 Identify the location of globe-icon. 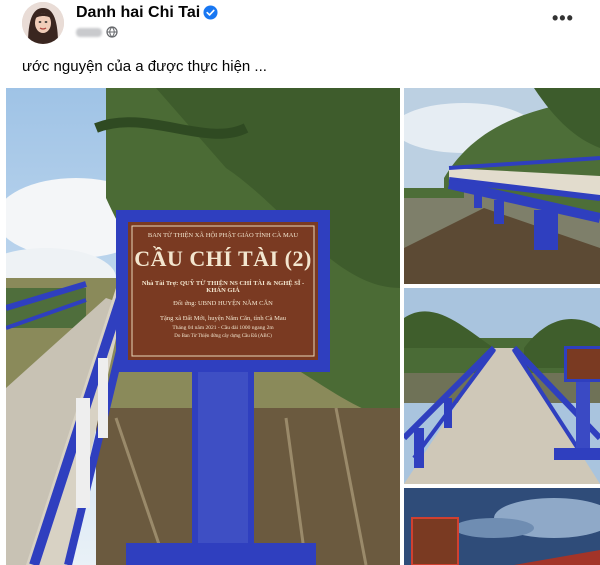
(112, 32).